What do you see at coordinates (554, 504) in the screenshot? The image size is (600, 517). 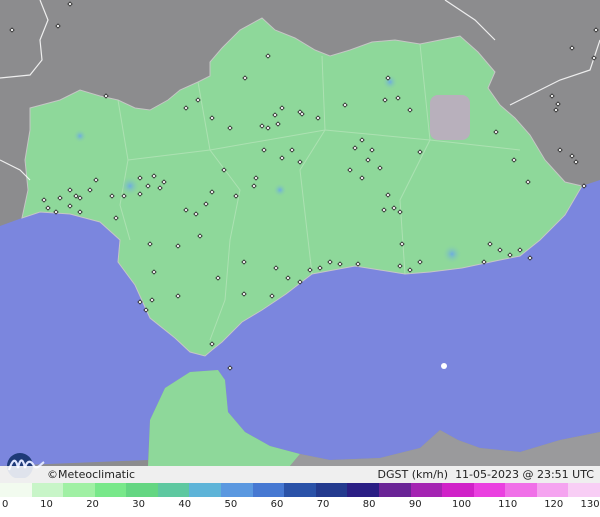 I see `scale-tick-label: 120` at bounding box center [554, 504].